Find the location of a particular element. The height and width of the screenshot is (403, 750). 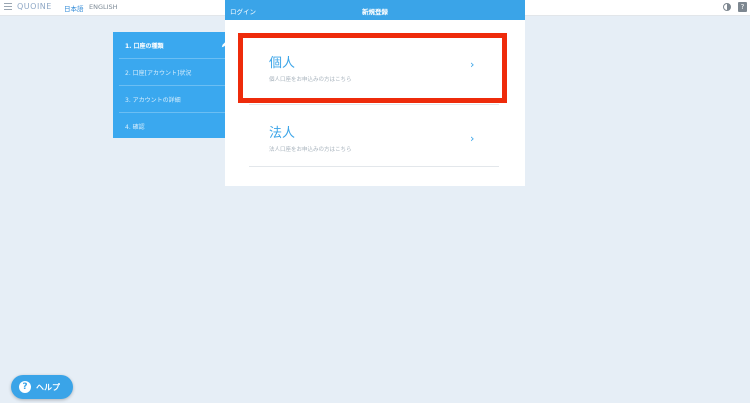

menu-icon is located at coordinates (8, 7).